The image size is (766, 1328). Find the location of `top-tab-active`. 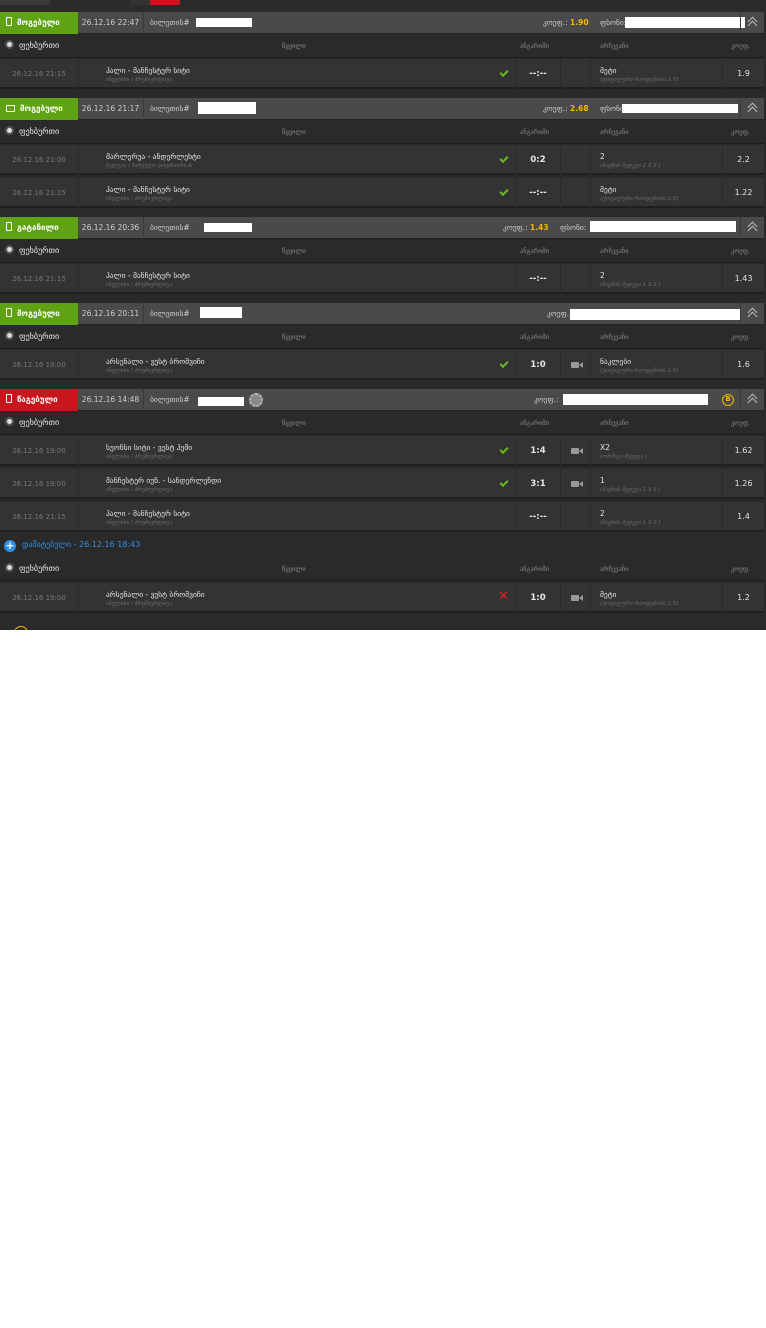

top-tab-active is located at coordinates (165, 2).